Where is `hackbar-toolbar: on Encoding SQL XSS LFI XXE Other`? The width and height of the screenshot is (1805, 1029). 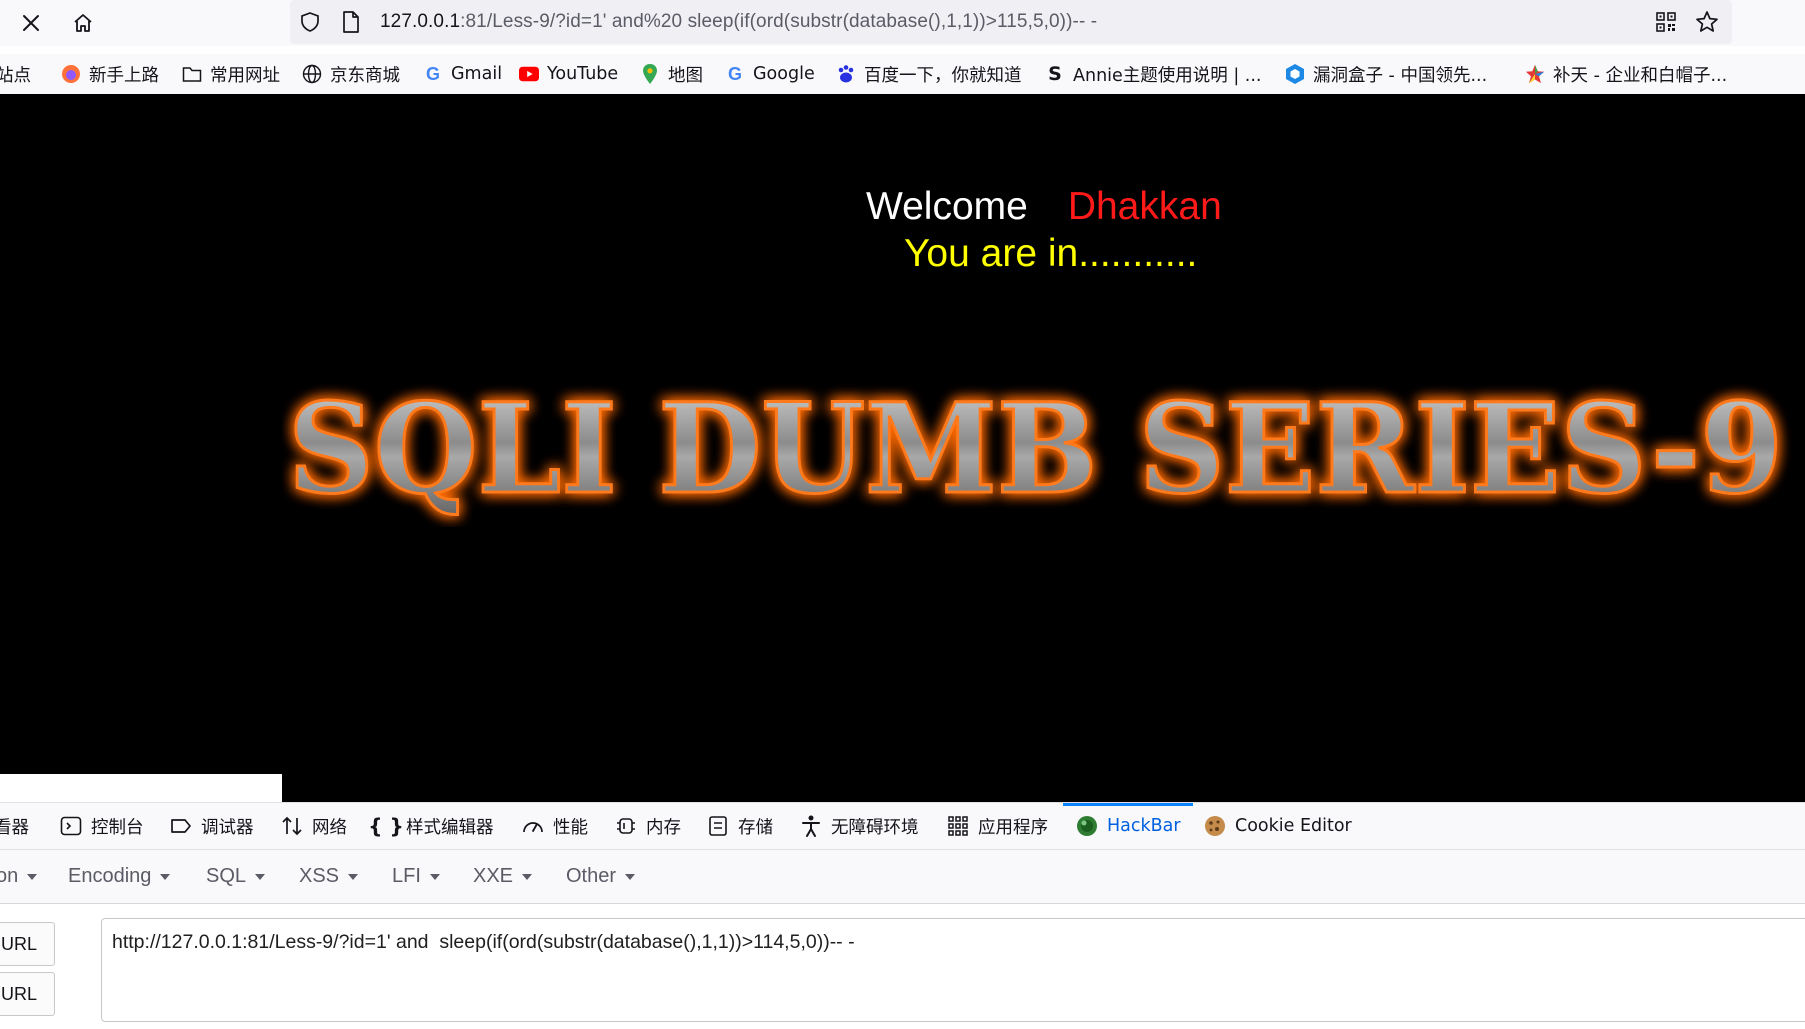 hackbar-toolbar: on Encoding SQL XSS LFI XXE Other is located at coordinates (902, 877).